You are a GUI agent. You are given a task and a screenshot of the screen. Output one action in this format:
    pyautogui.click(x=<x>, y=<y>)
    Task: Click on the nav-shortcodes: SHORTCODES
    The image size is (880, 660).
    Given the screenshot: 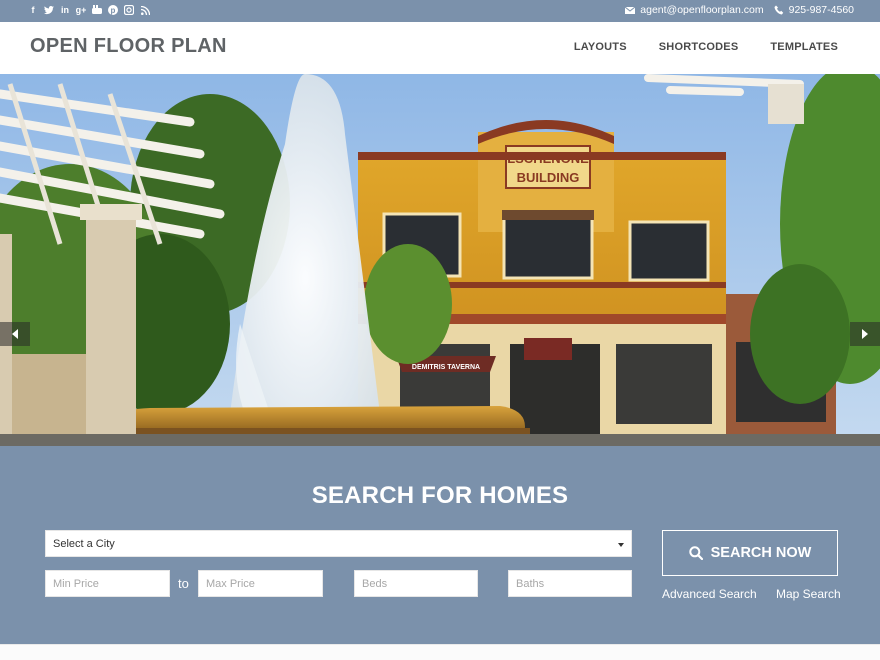 What is the action you would take?
    pyautogui.click(x=699, y=47)
    